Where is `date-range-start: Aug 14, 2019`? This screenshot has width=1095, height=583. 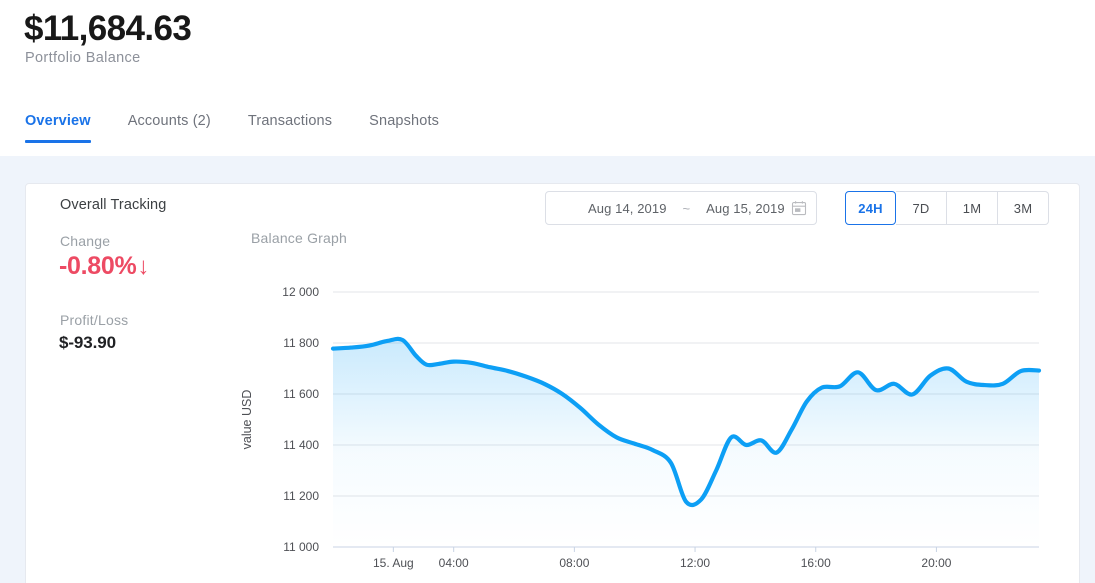 date-range-start: Aug 14, 2019 is located at coordinates (627, 208).